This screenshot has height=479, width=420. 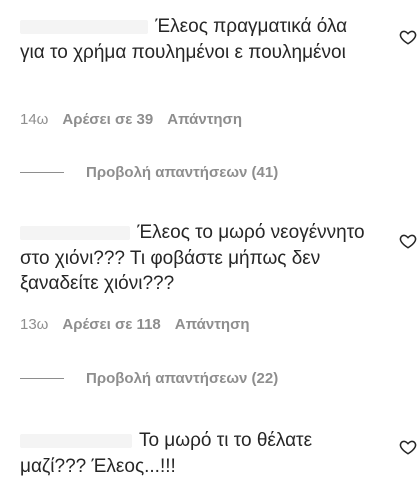 What do you see at coordinates (111, 324) in the screenshot?
I see `likes-count: Αρέσει σε 118` at bounding box center [111, 324].